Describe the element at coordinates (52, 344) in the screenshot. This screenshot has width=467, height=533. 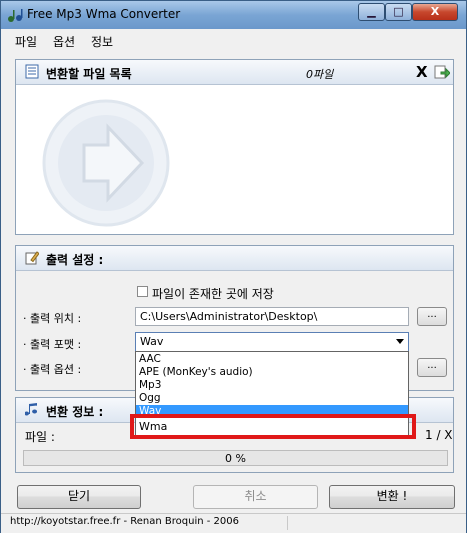
I see `output-format-label: · 출력 포맷 :` at that location.